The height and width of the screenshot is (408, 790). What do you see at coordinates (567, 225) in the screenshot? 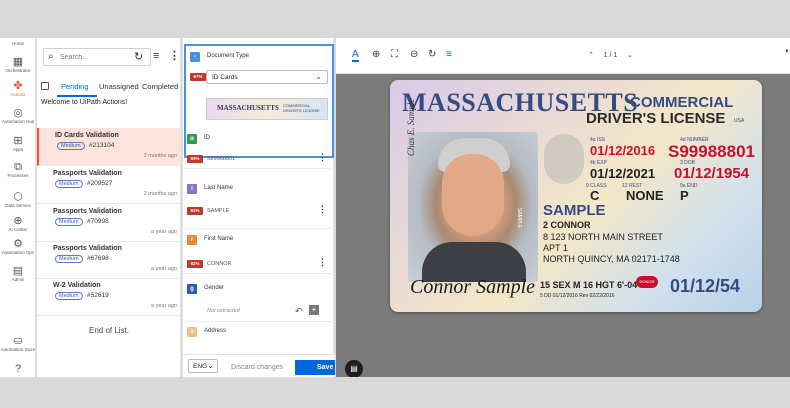
I see `license-first-name: 2 CONNOR` at bounding box center [567, 225].